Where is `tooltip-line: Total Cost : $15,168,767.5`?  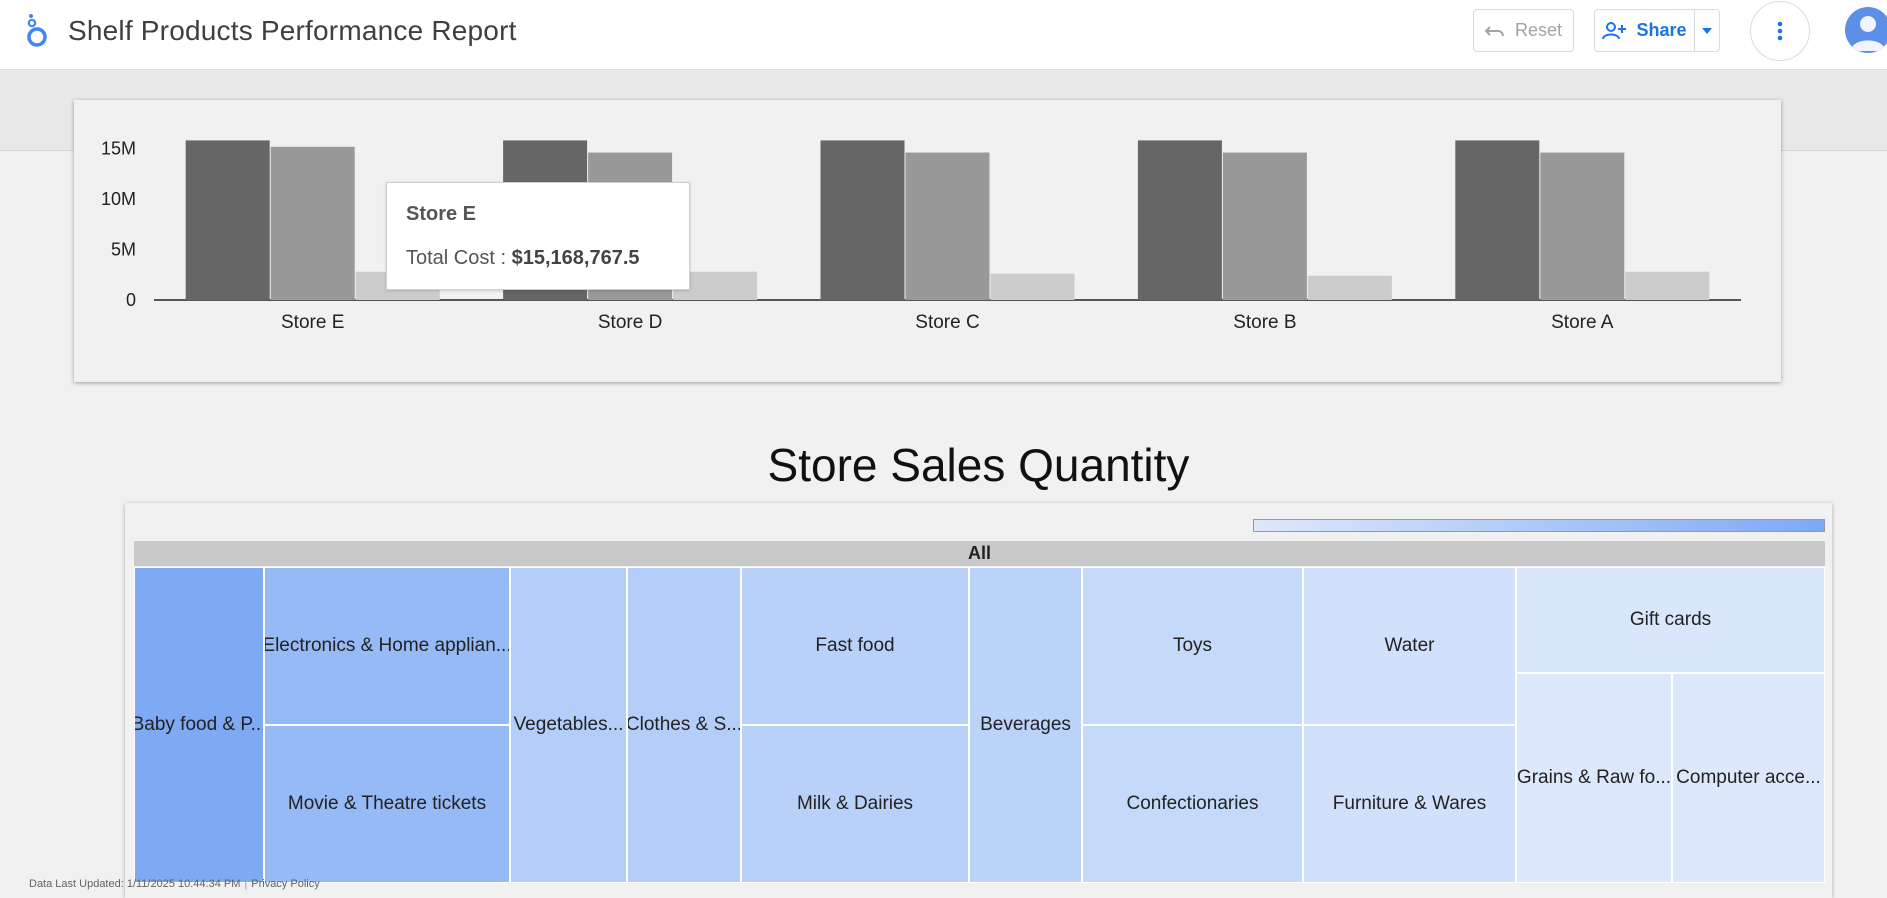 tooltip-line: Total Cost : $15,168,767.5 is located at coordinates (538, 258).